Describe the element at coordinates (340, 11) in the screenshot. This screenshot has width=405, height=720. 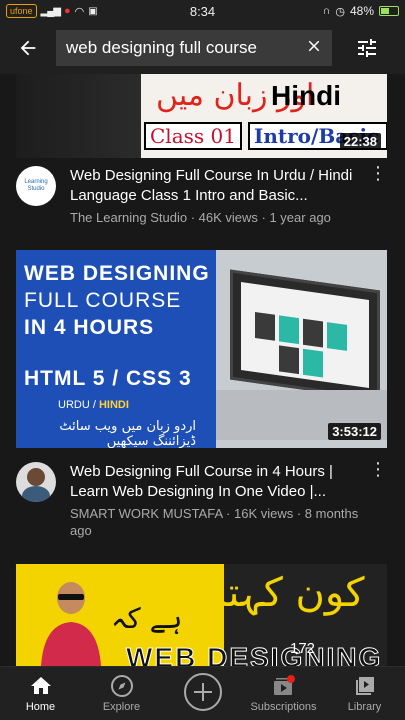
I see `alarm-icon: ◷` at that location.